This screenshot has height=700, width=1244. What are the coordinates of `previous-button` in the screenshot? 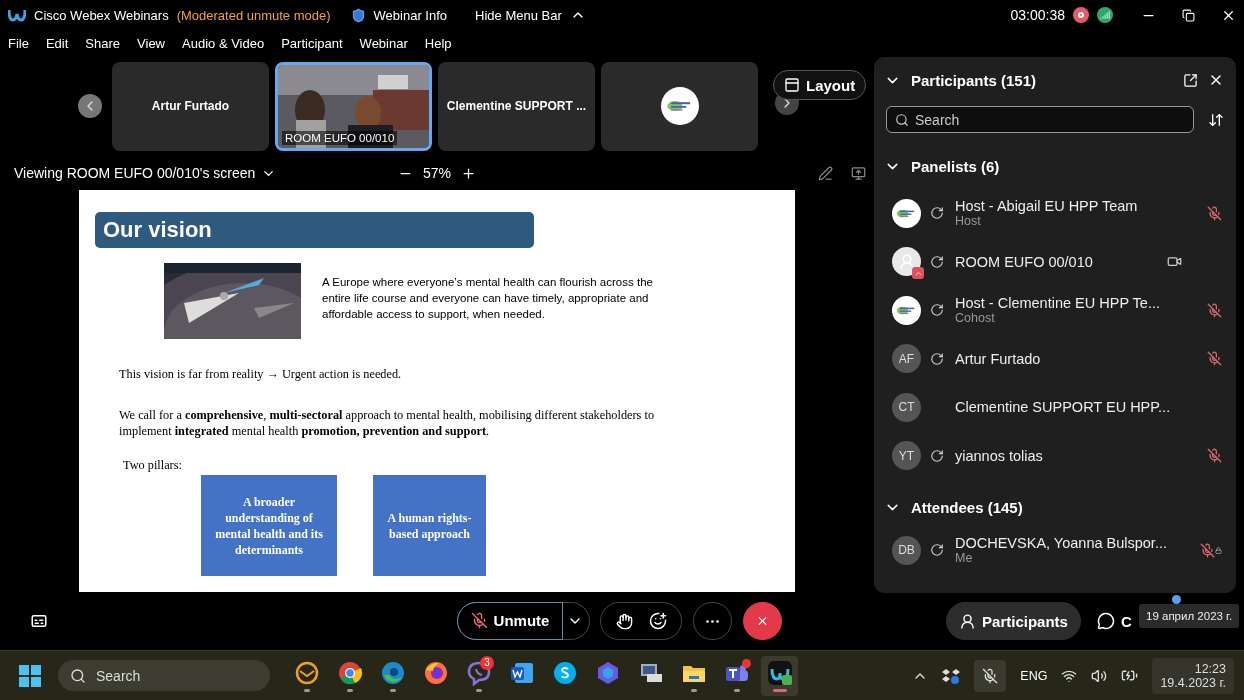 It's located at (90, 106).